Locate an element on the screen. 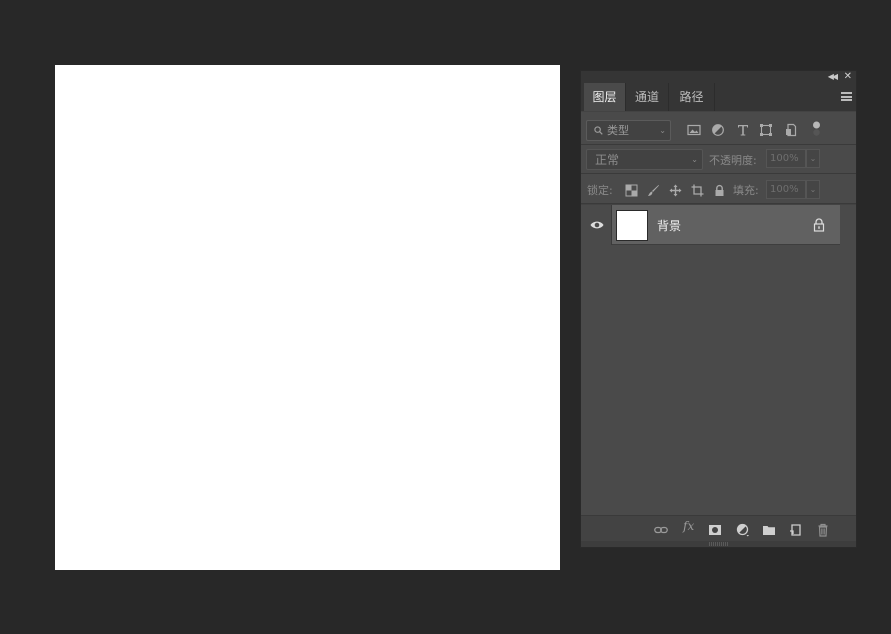  layers-scrollbar is located at coordinates (848, 360).